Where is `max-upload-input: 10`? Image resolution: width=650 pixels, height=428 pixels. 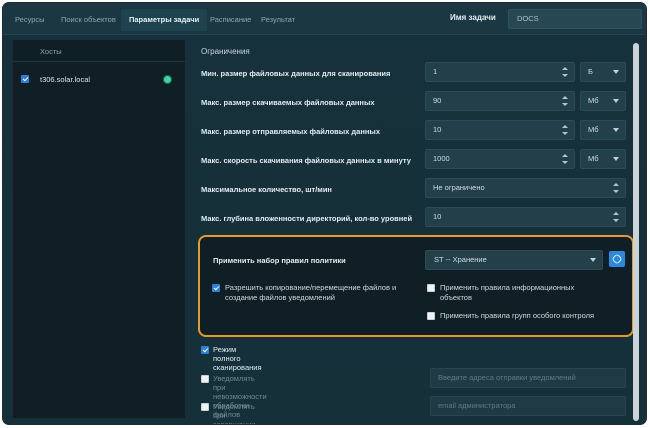 max-upload-input: 10 is located at coordinates (500, 130).